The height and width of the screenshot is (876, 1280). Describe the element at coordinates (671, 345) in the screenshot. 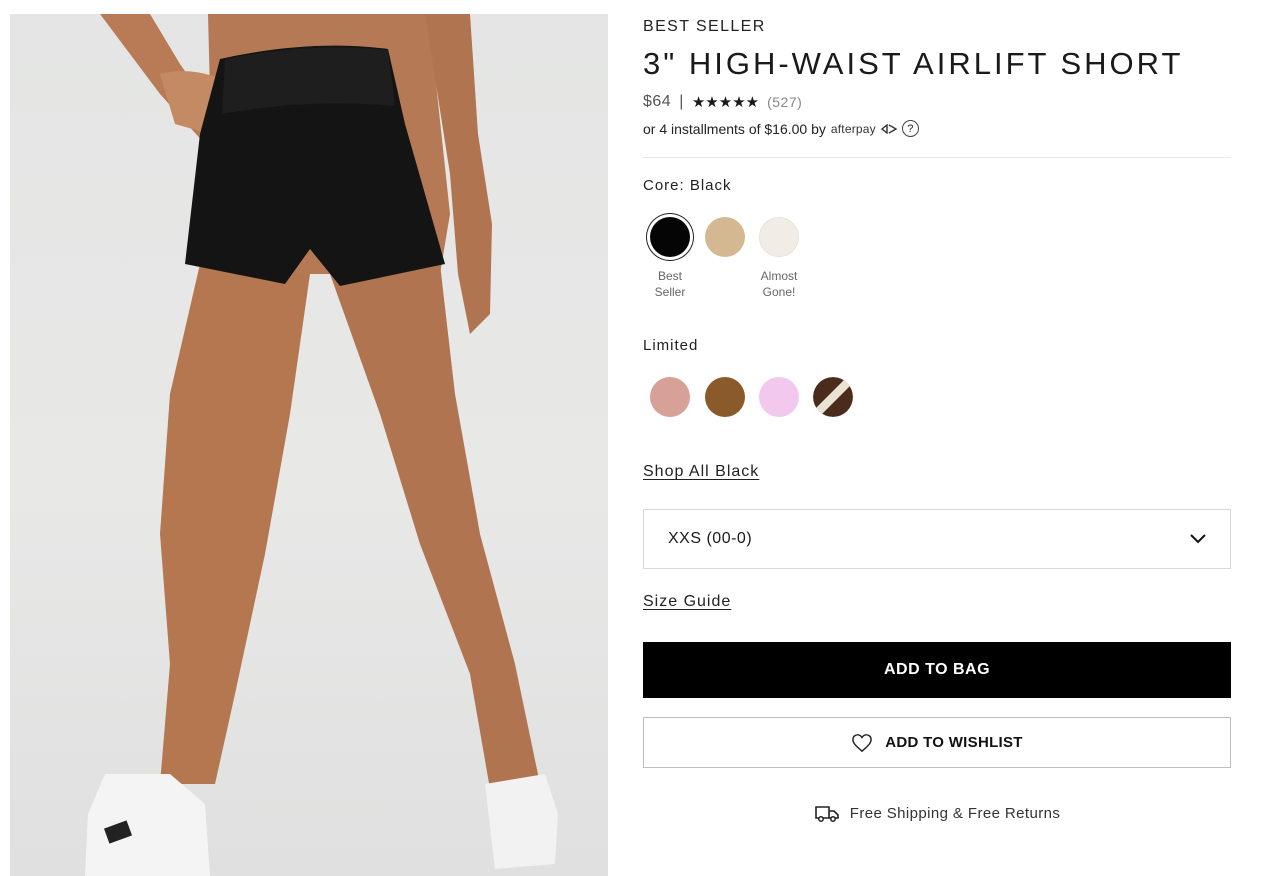

I see `limited-colors-label: Limited` at that location.